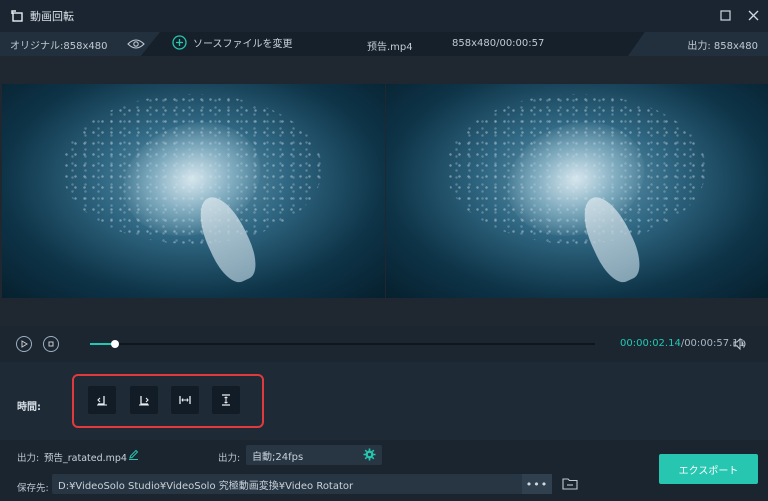 The width and height of the screenshot is (768, 501). Describe the element at coordinates (136, 44) in the screenshot. I see `eye-icon` at that location.